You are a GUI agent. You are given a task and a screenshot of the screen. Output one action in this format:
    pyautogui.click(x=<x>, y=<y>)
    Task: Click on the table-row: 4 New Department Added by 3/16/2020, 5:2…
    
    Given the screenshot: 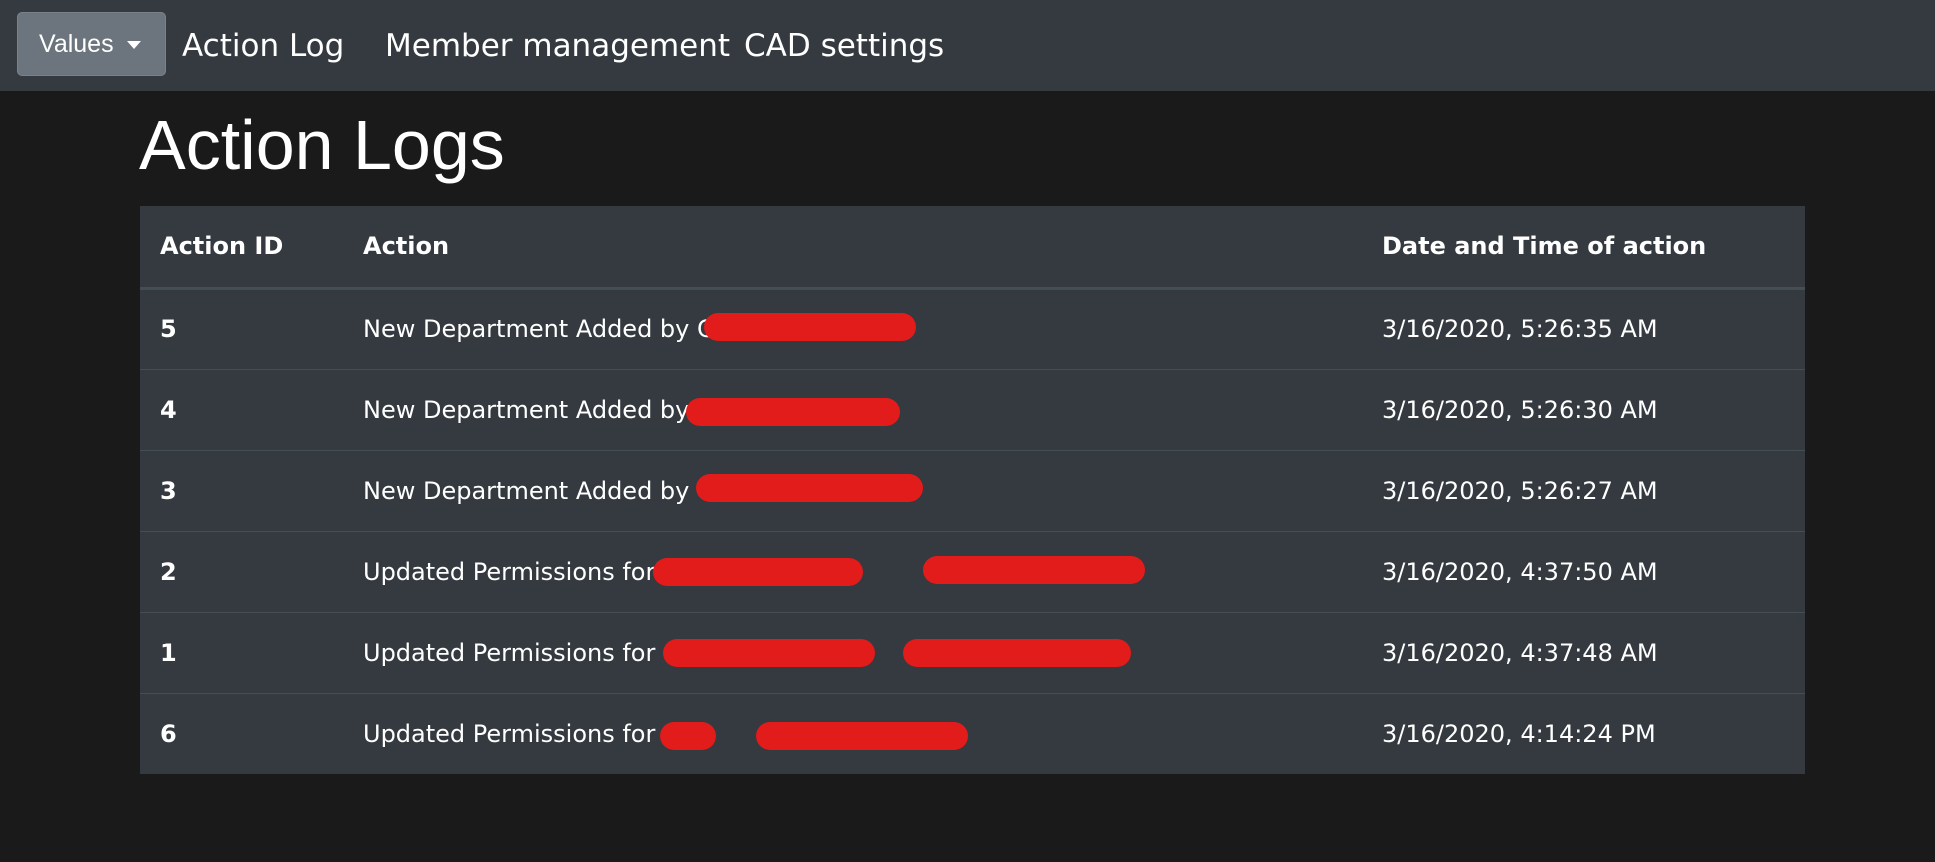 What is the action you would take?
    pyautogui.click(x=972, y=409)
    